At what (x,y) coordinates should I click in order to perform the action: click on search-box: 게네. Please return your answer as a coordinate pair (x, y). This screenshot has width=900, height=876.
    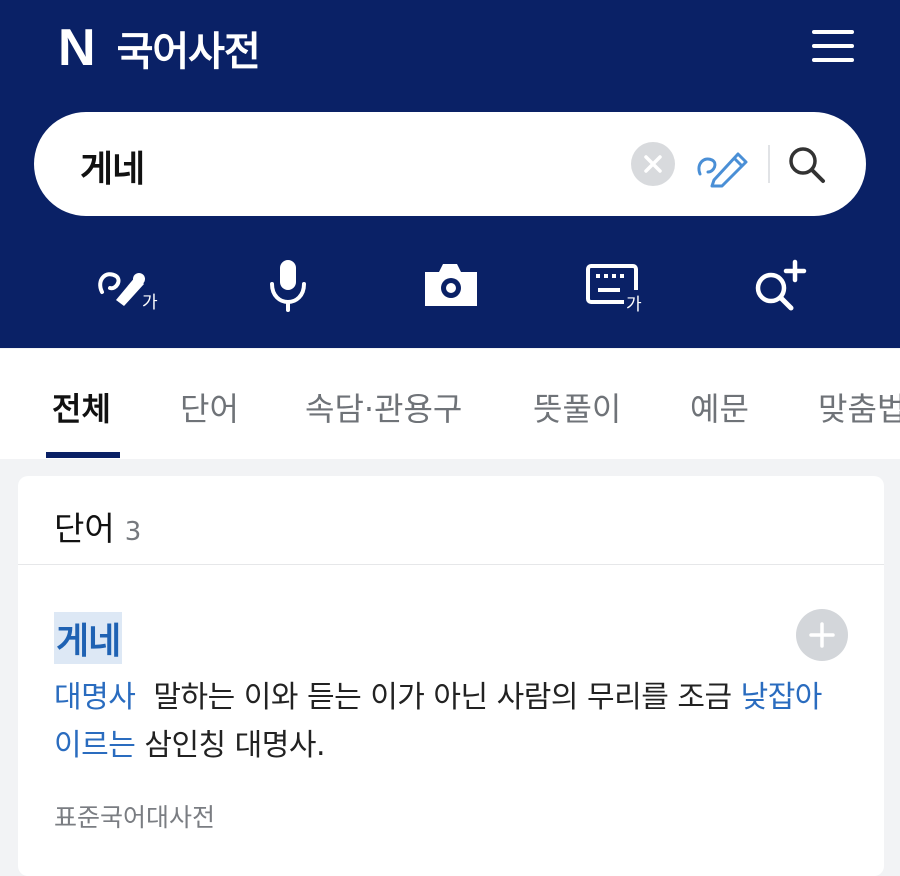
    Looking at the image, I should click on (450, 164).